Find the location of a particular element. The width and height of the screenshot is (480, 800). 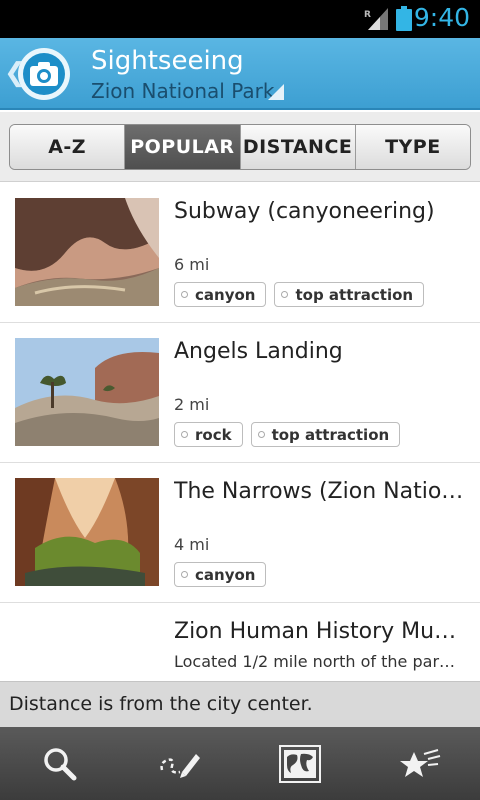

draw-route-icon is located at coordinates (180, 765).